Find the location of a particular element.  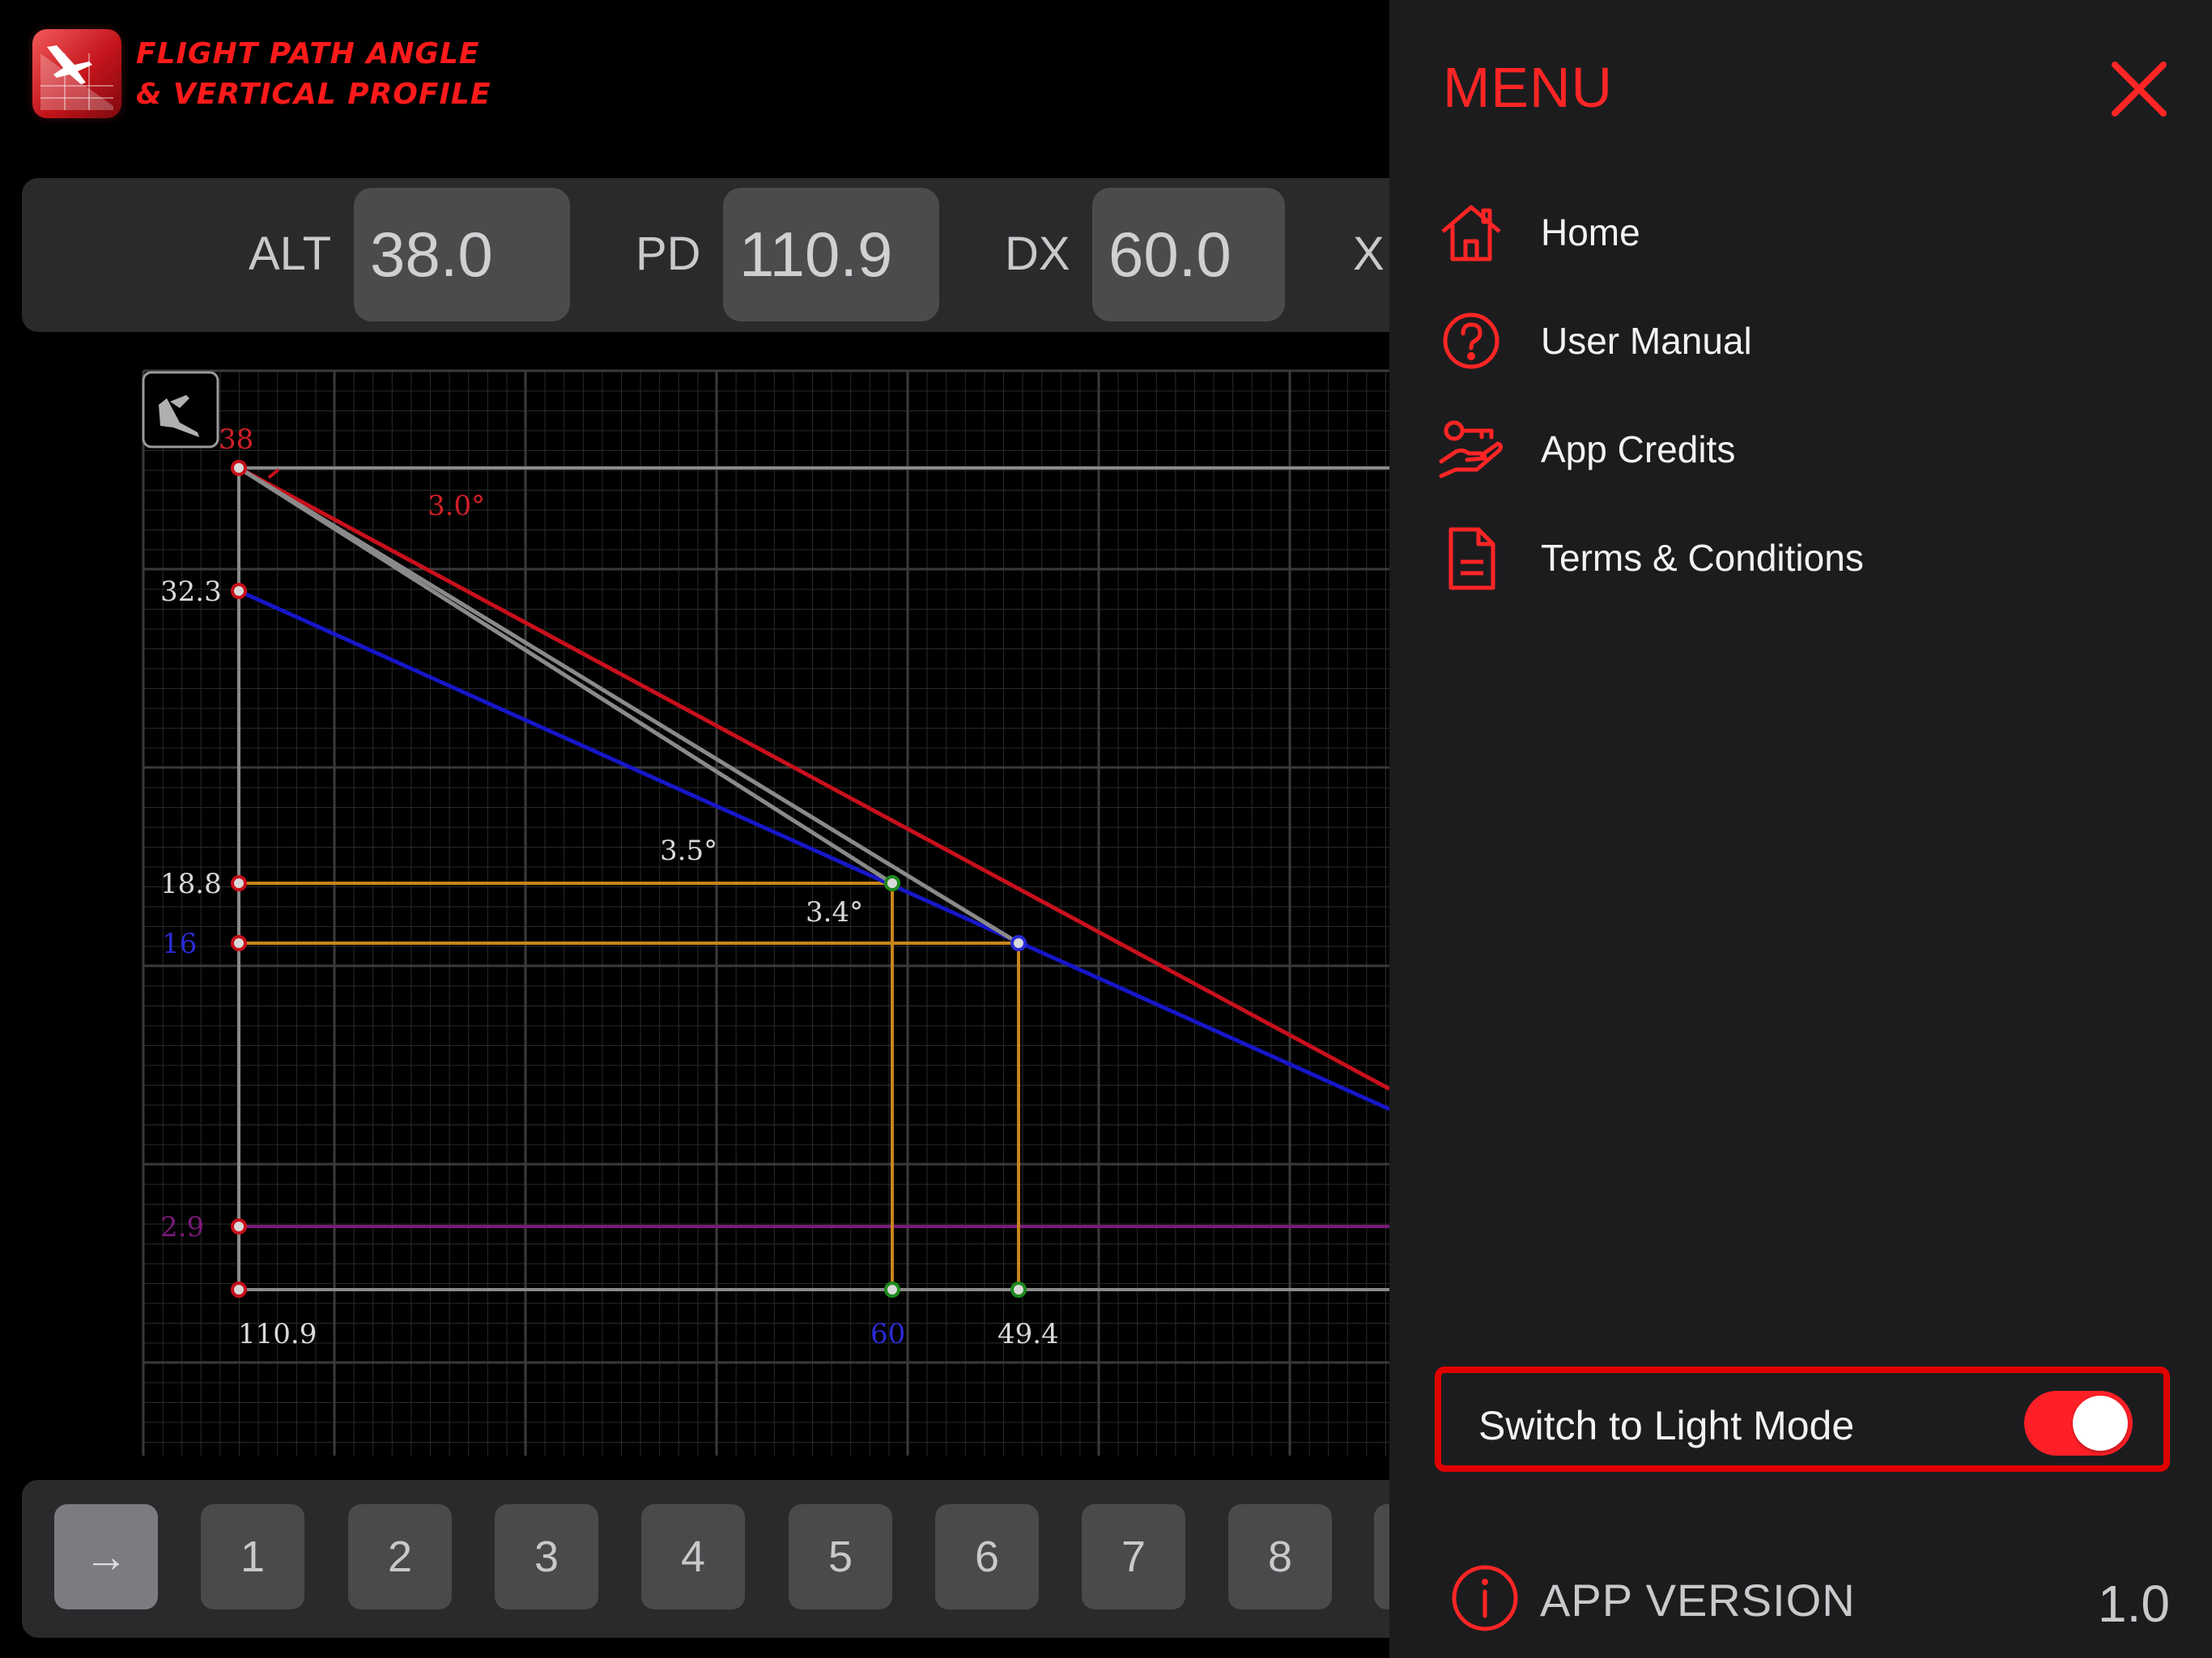

tab-1: 1 is located at coordinates (253, 1556).